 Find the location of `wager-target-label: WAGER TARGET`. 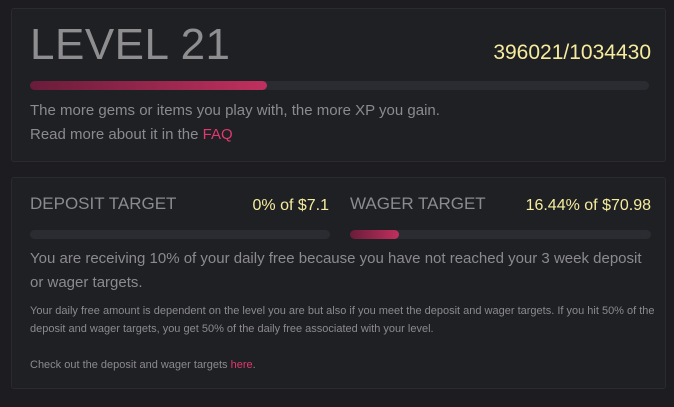

wager-target-label: WAGER TARGET is located at coordinates (418, 203).